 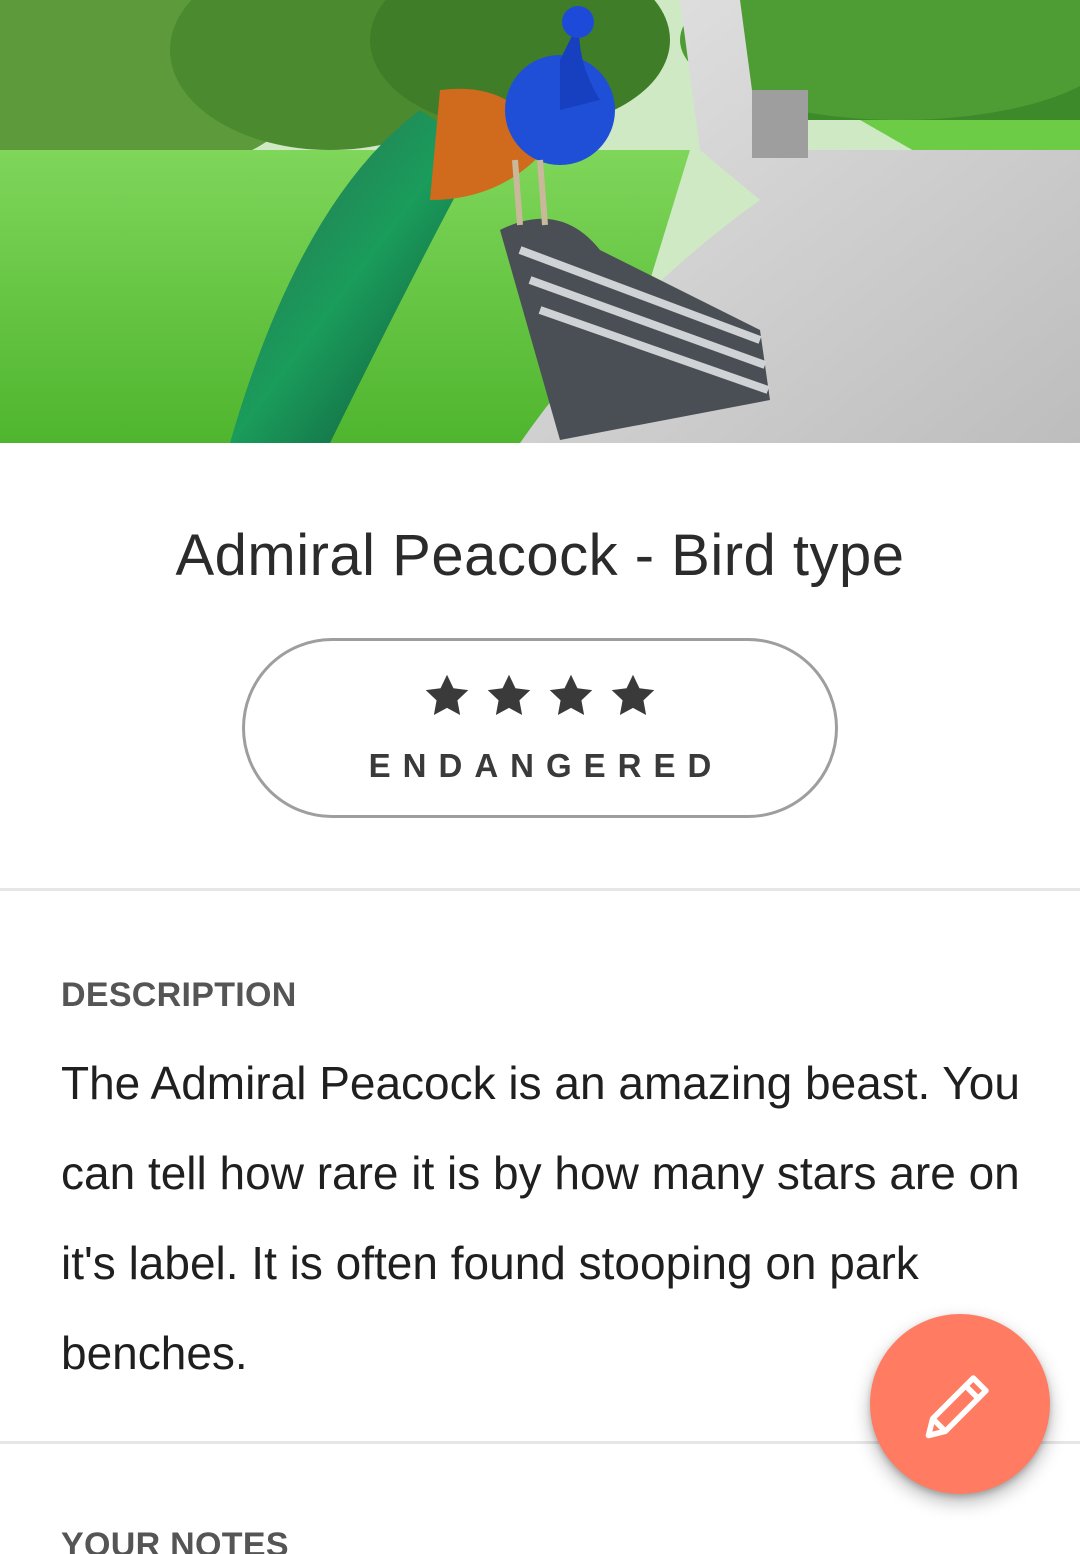 What do you see at coordinates (546, 765) in the screenshot?
I see `status-label: ENDANGERED` at bounding box center [546, 765].